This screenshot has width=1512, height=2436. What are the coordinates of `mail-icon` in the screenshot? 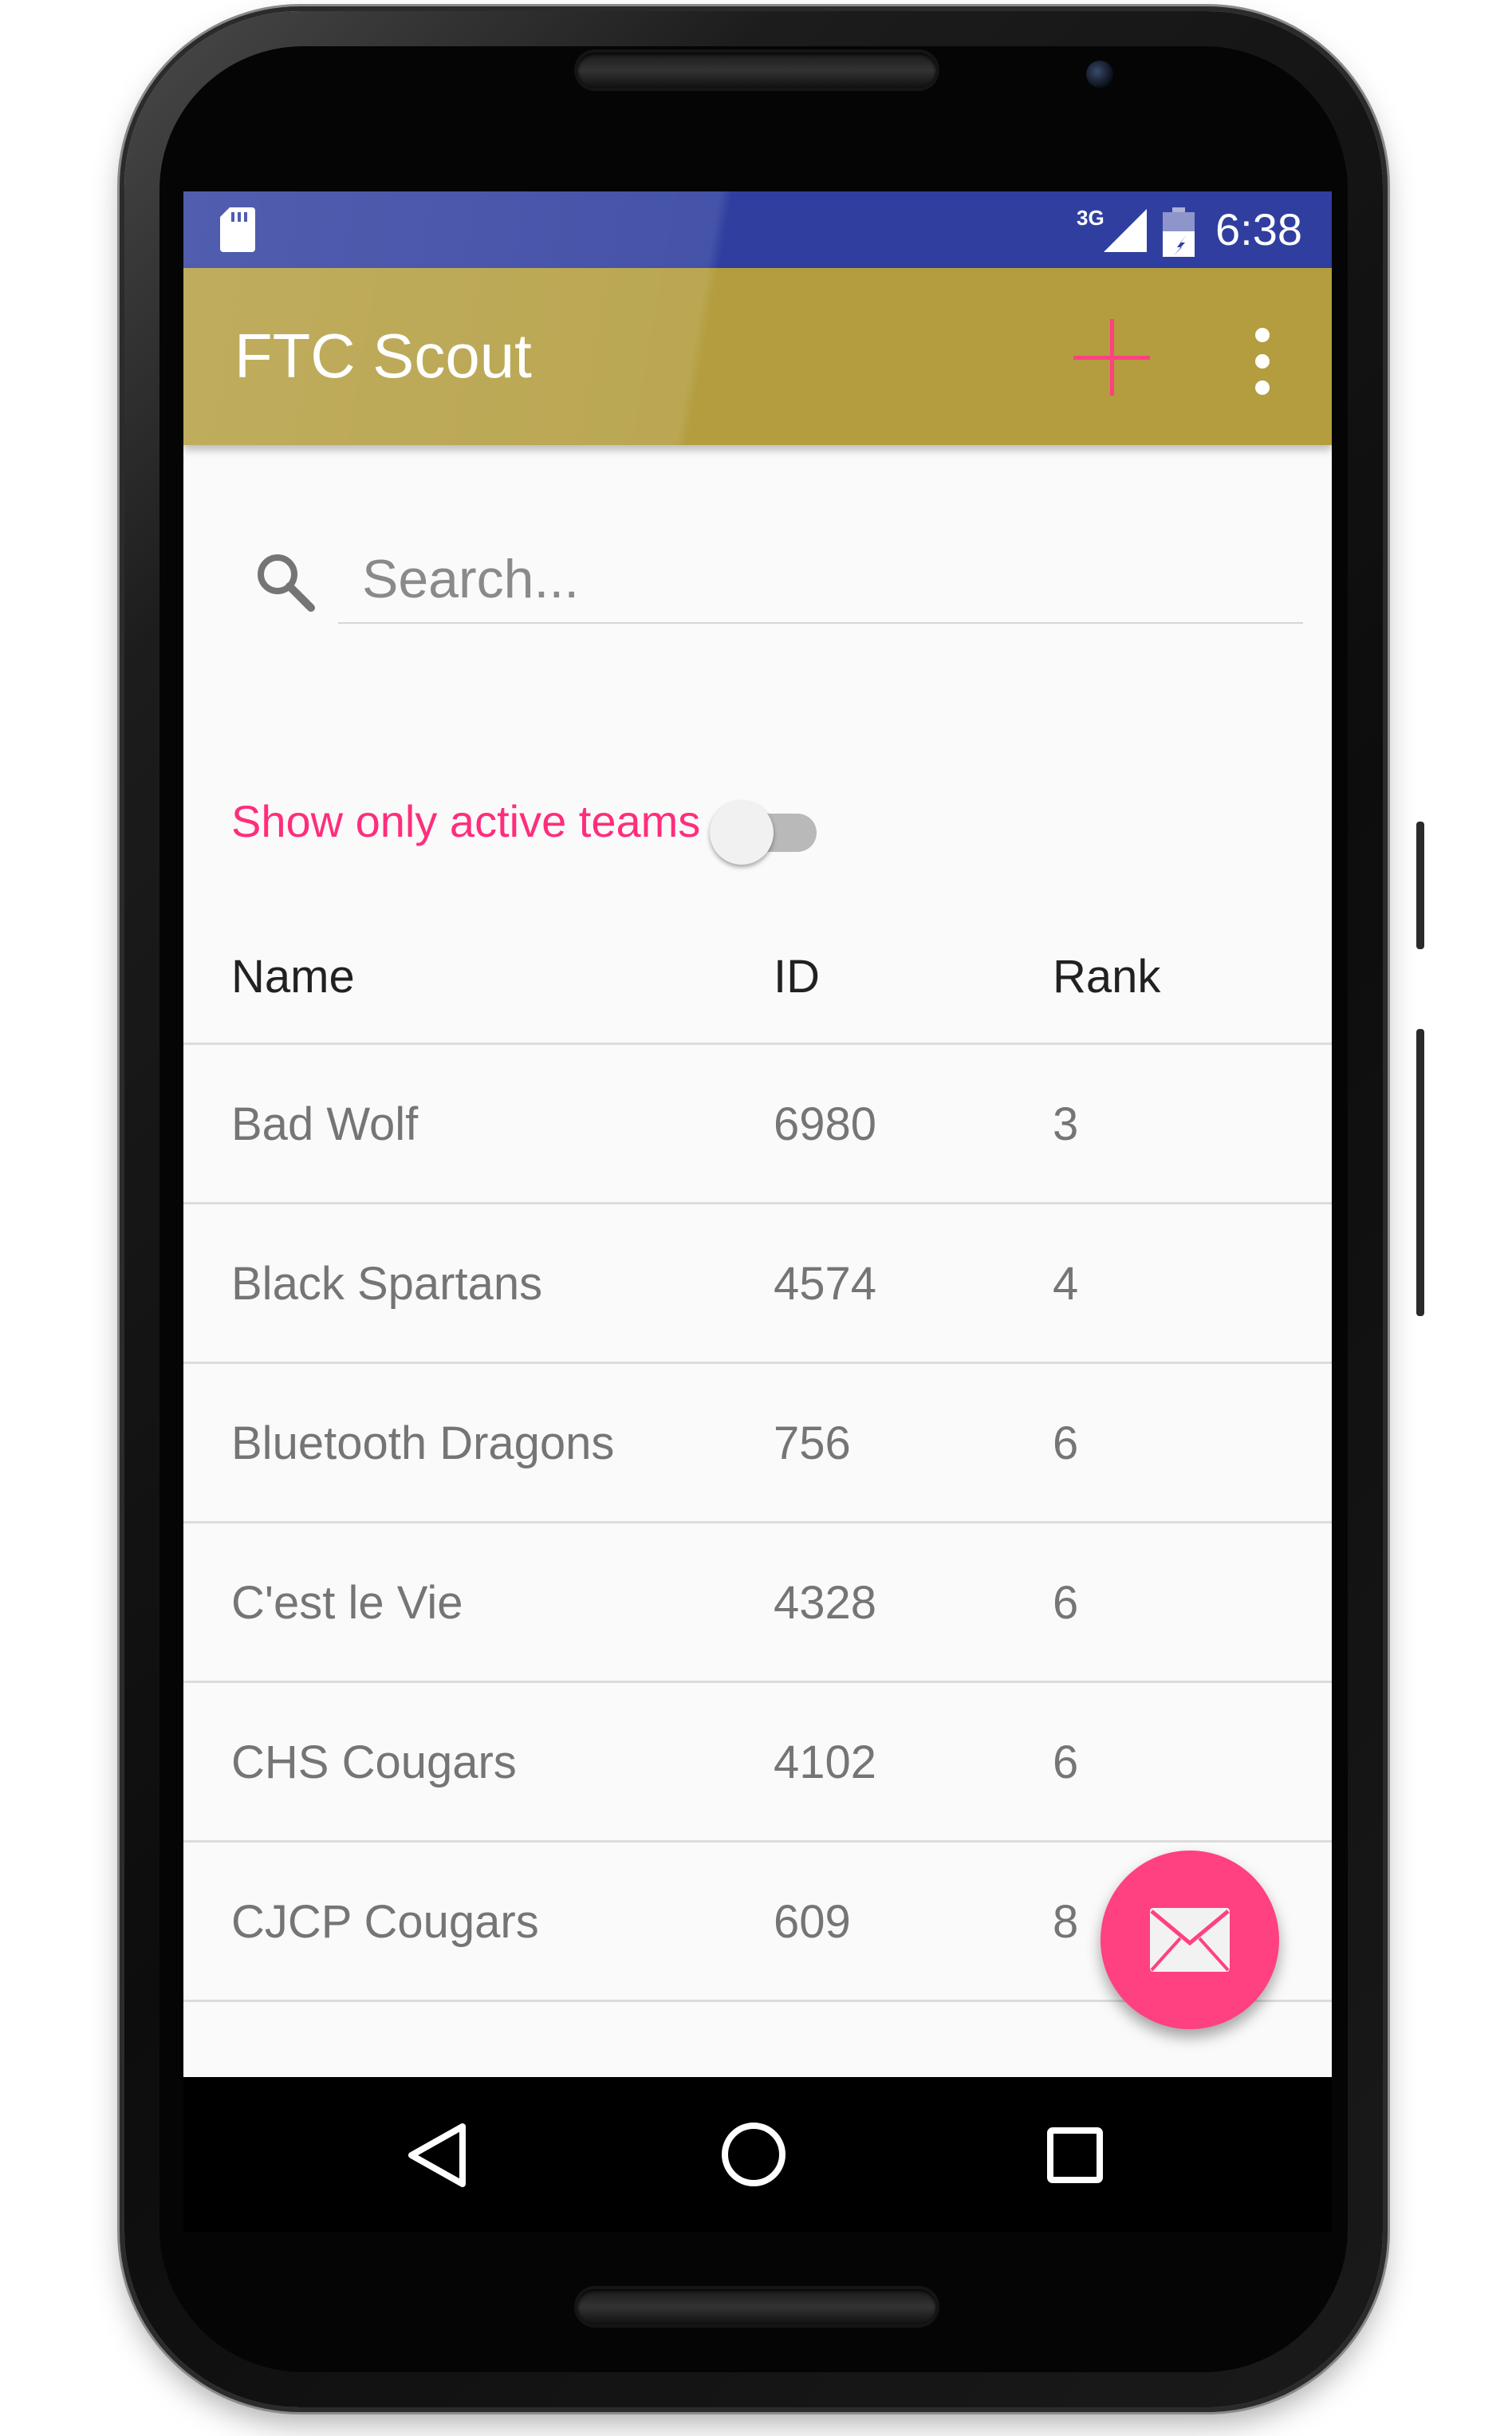 It's located at (1190, 1940).